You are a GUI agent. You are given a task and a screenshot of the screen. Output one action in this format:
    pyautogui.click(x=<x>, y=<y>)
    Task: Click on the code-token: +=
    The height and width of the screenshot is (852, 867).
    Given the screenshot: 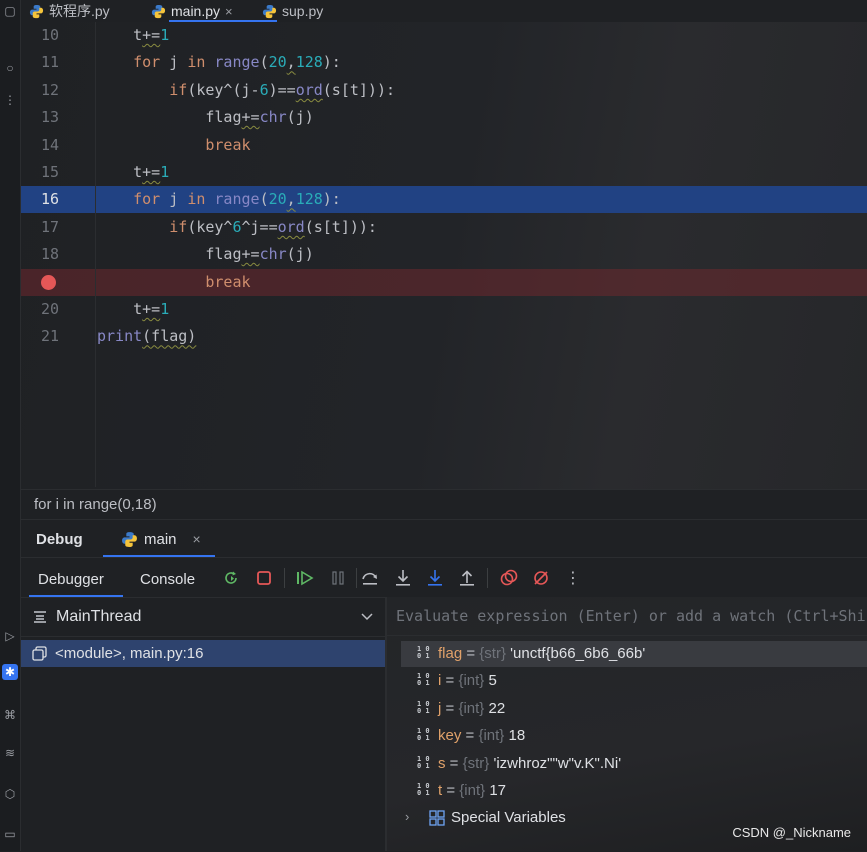 What is the action you would take?
    pyautogui.click(x=250, y=117)
    